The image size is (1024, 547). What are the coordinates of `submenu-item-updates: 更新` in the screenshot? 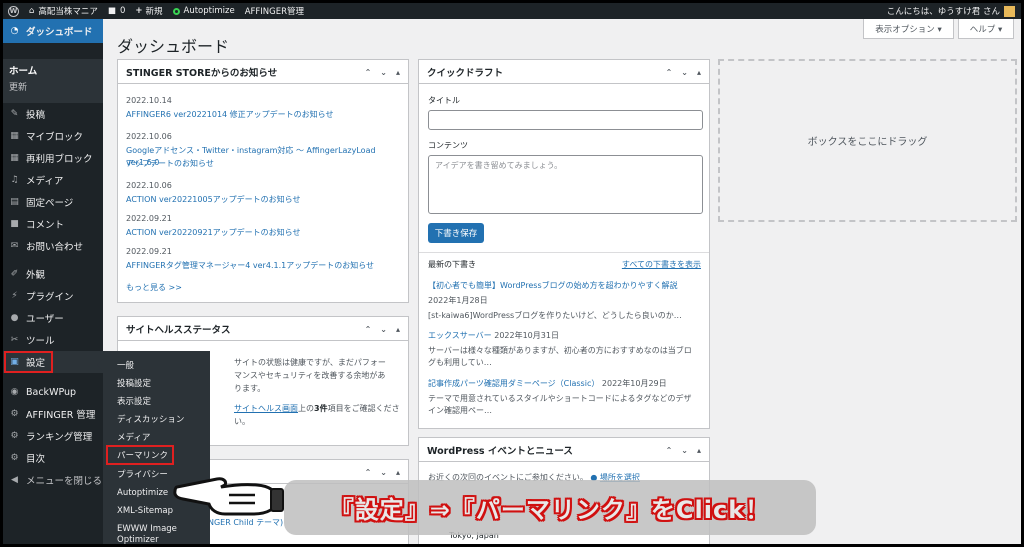 It's located at (18, 86).